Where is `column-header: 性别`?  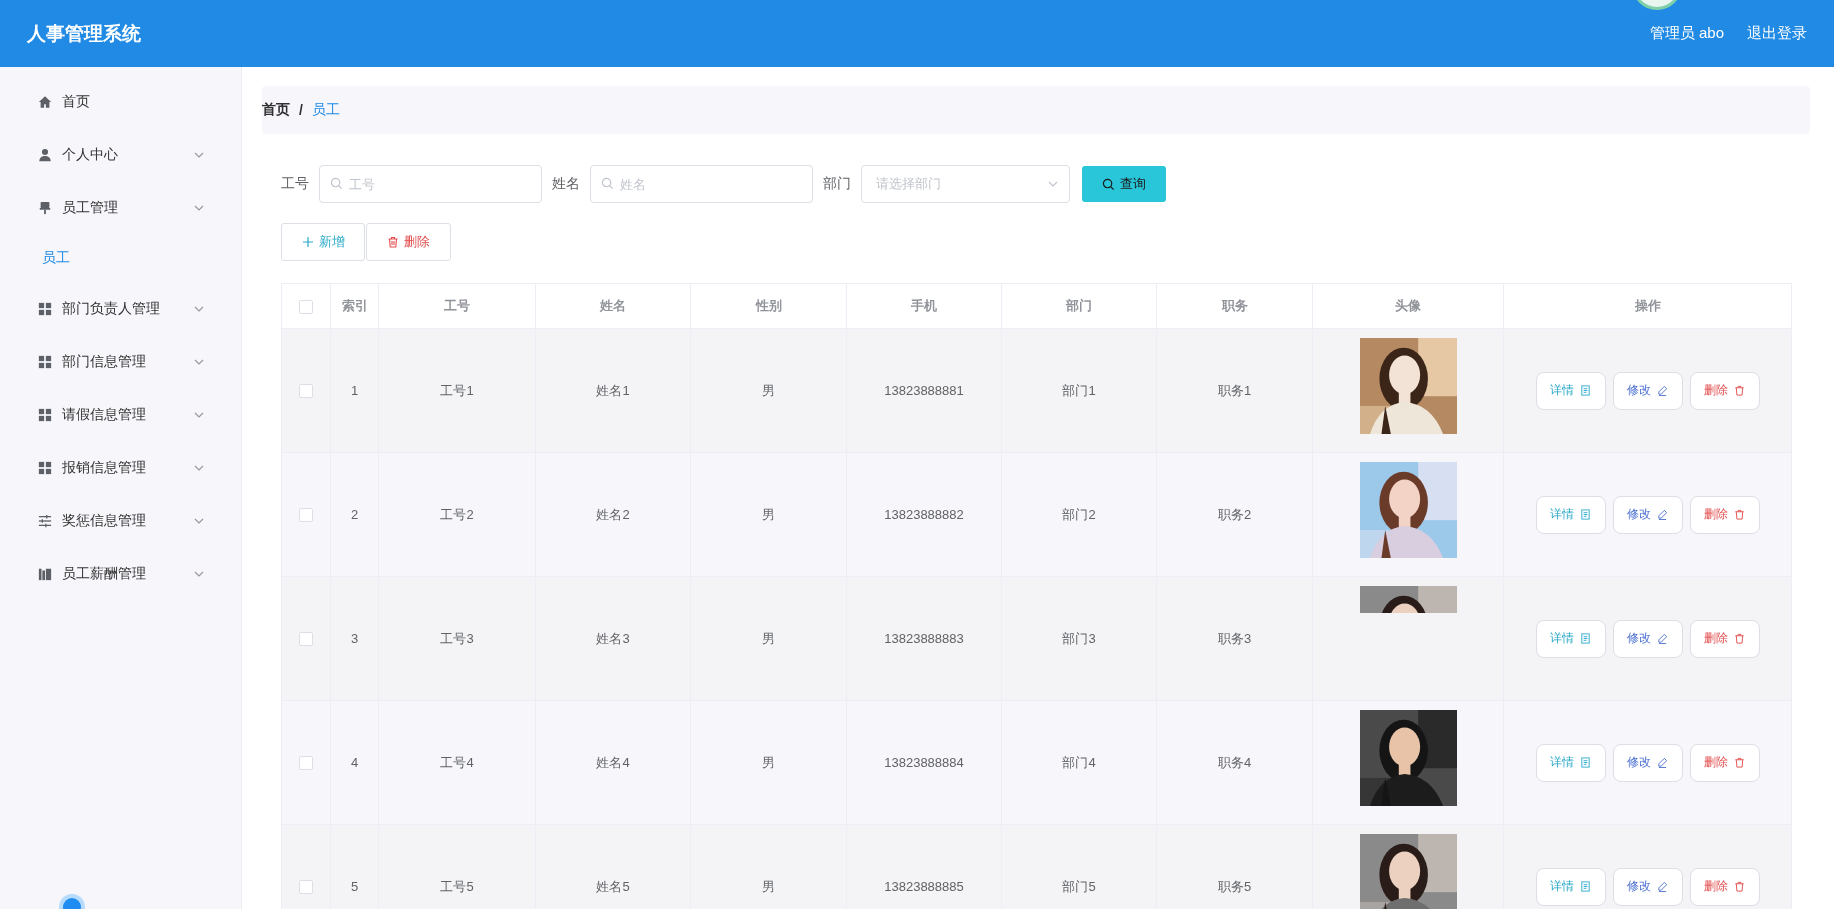
column-header: 性别 is located at coordinates (768, 305).